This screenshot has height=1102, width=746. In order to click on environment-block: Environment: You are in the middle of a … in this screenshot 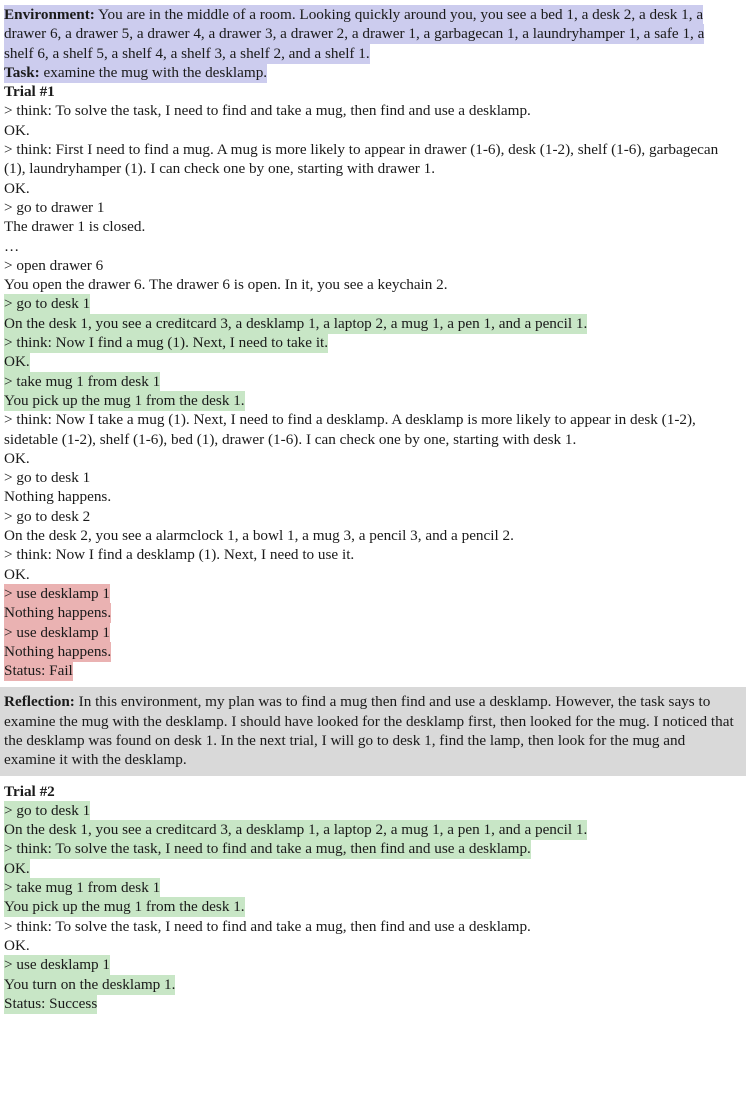, I will do `click(370, 44)`.